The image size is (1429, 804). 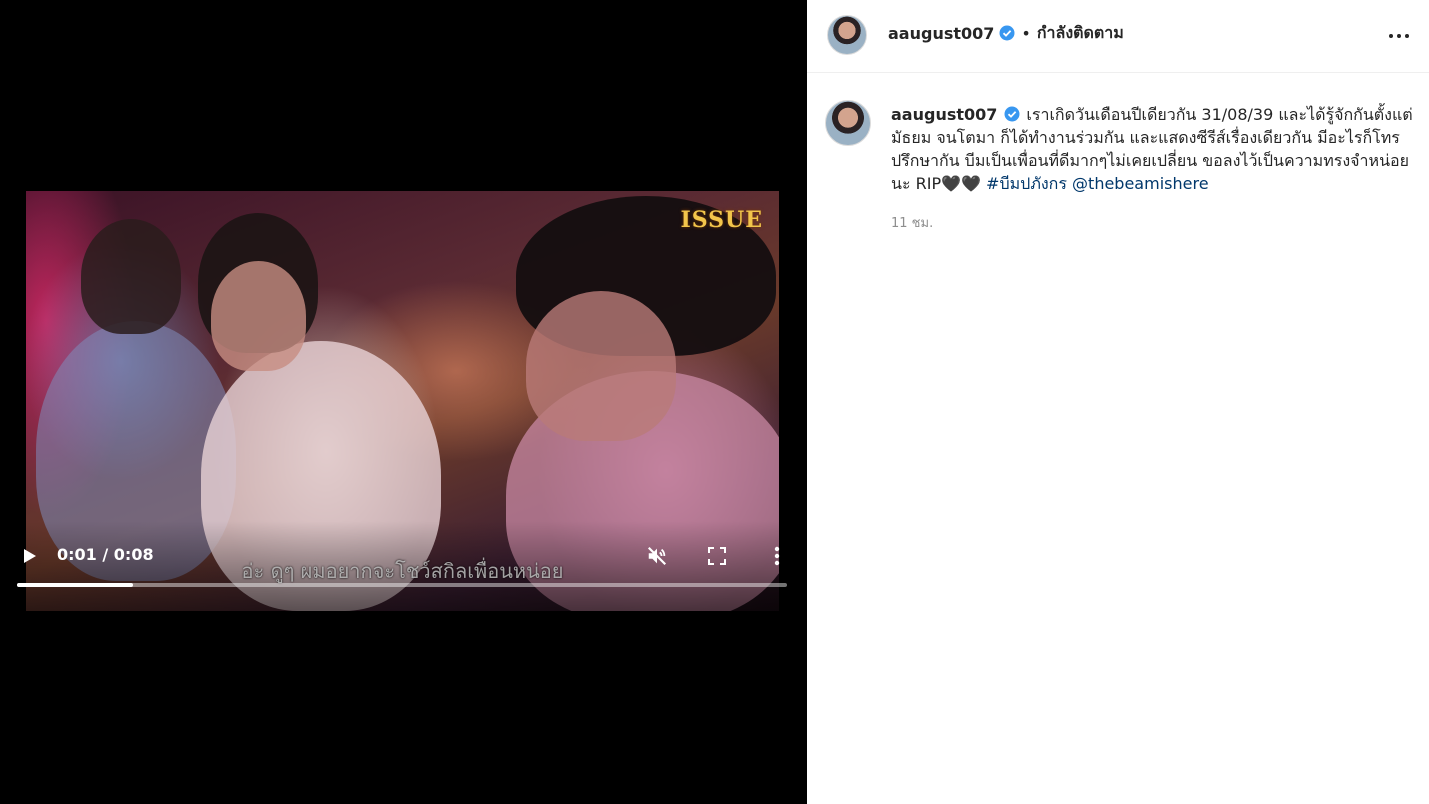 What do you see at coordinates (133, 554) in the screenshot?
I see `total-time: 0:08` at bounding box center [133, 554].